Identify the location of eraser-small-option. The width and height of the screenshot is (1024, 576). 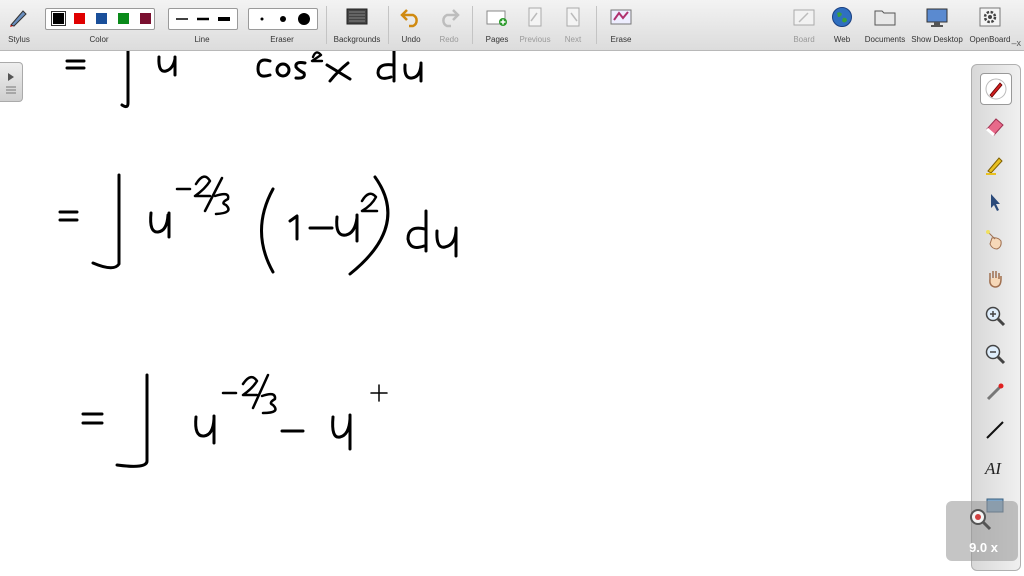
(262, 19).